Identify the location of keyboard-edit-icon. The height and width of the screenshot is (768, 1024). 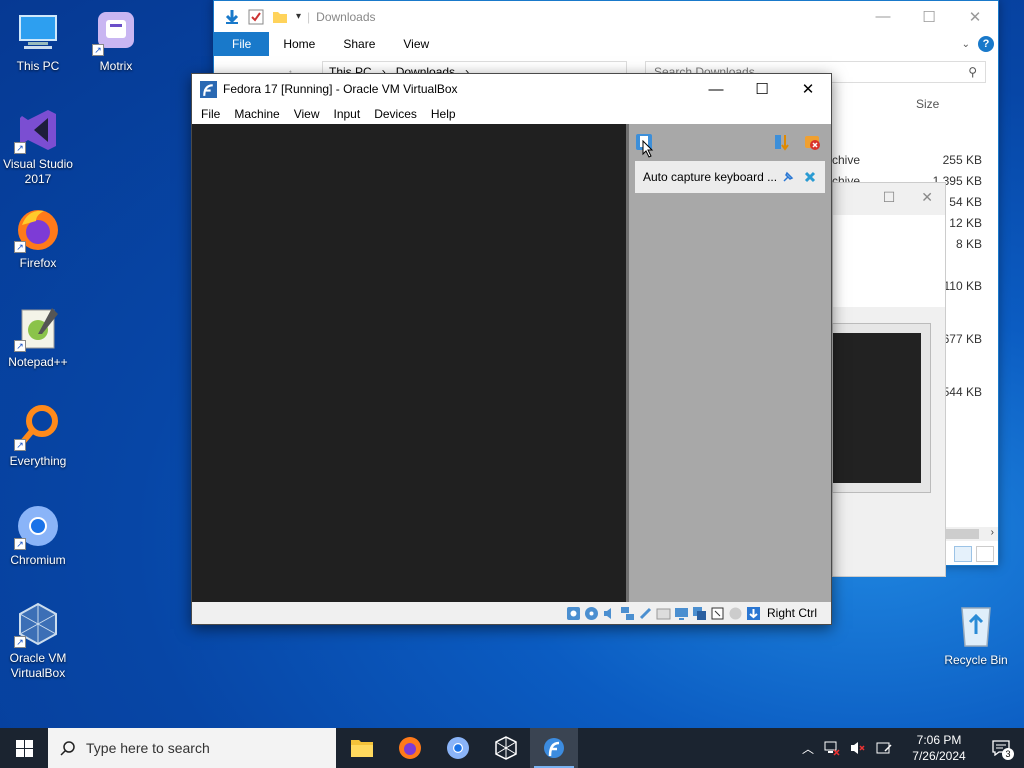
(884, 748).